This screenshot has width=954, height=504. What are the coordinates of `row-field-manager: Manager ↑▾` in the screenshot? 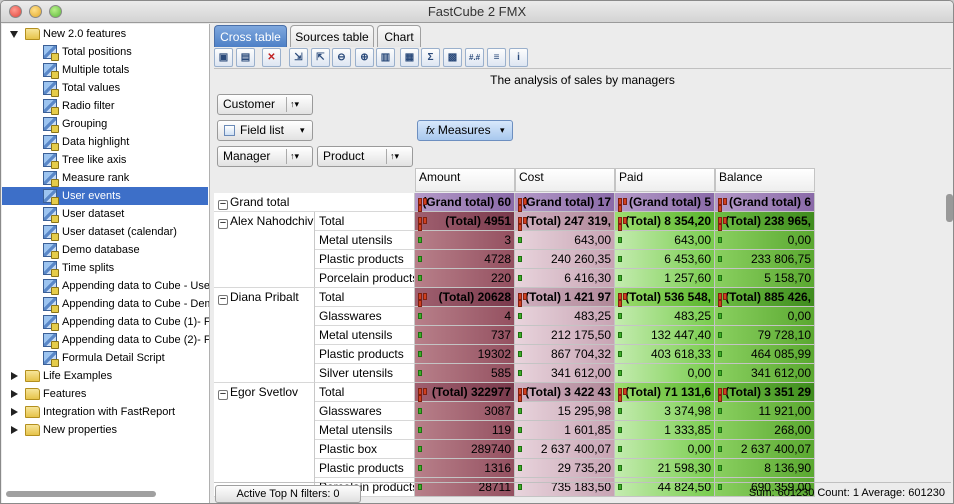 It's located at (265, 156).